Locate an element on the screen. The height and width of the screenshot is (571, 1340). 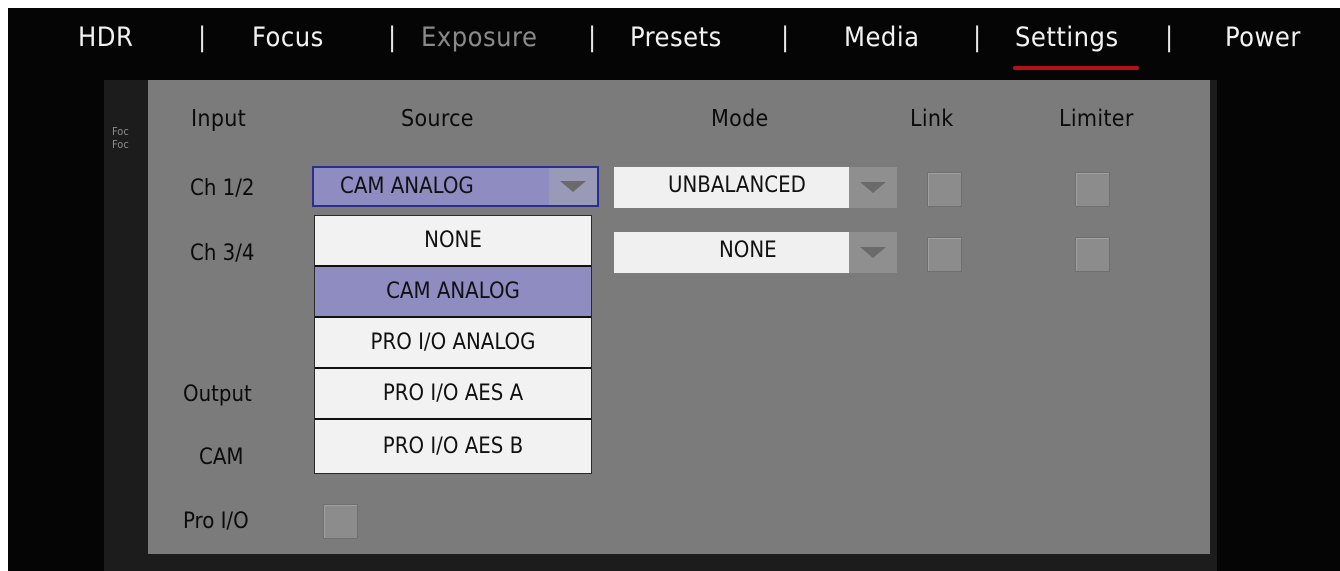
pro-io-label: Pro I/O is located at coordinates (216, 521).